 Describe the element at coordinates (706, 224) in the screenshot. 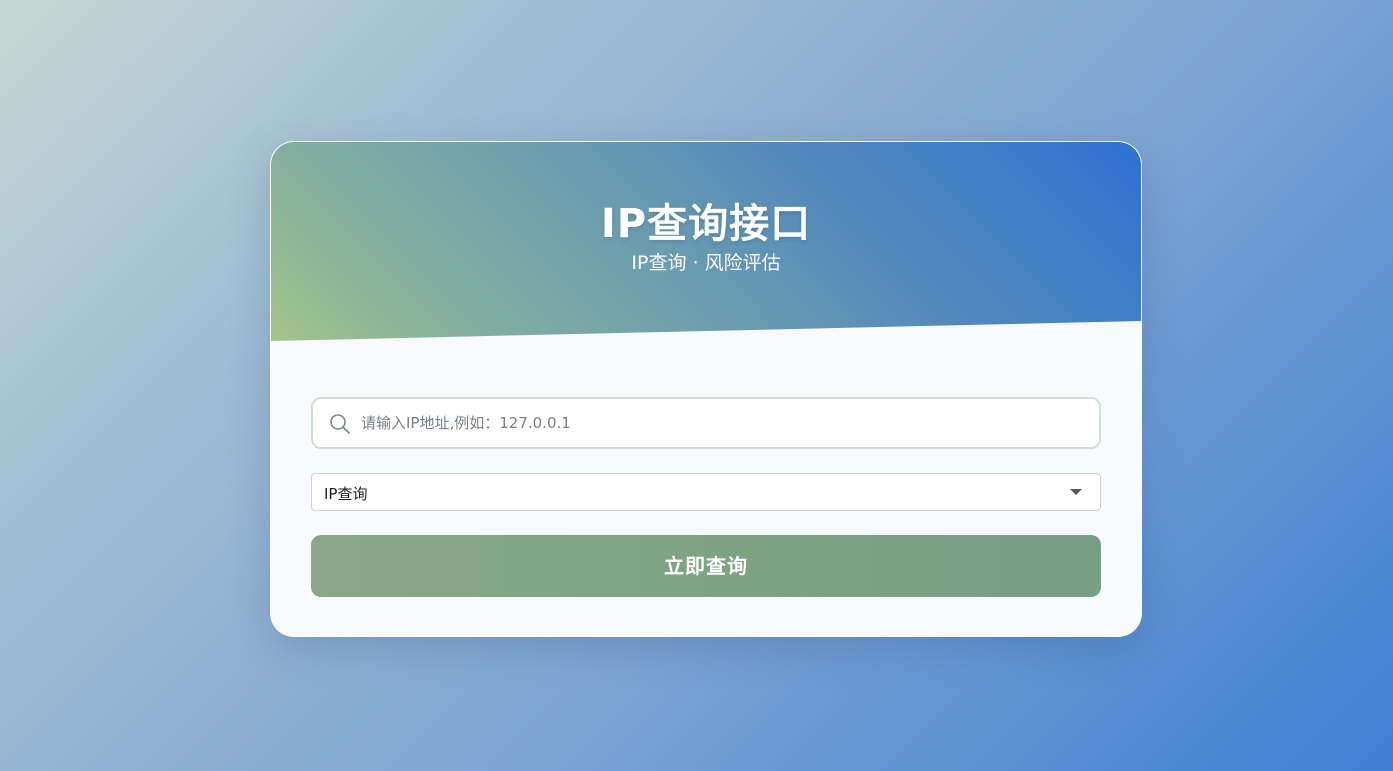

I see `page-title: IP查询接口` at that location.